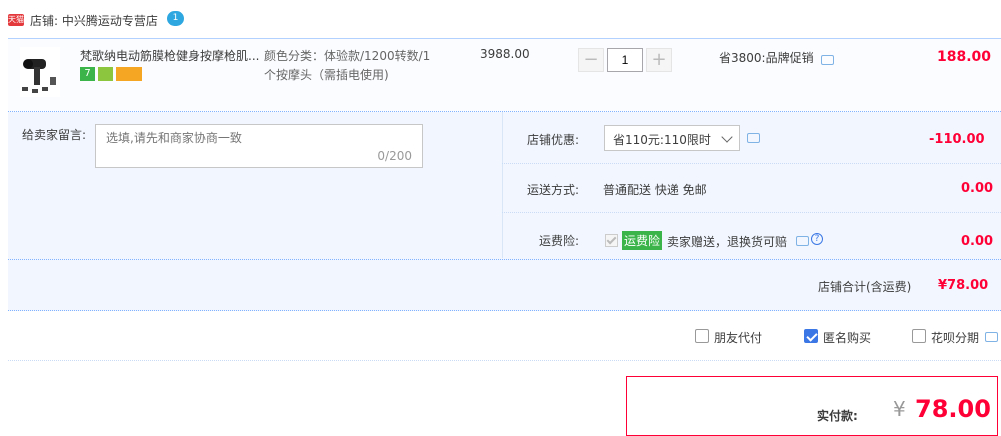 The width and height of the screenshot is (1001, 436). I want to click on note-field: 0/200, so click(259, 146).